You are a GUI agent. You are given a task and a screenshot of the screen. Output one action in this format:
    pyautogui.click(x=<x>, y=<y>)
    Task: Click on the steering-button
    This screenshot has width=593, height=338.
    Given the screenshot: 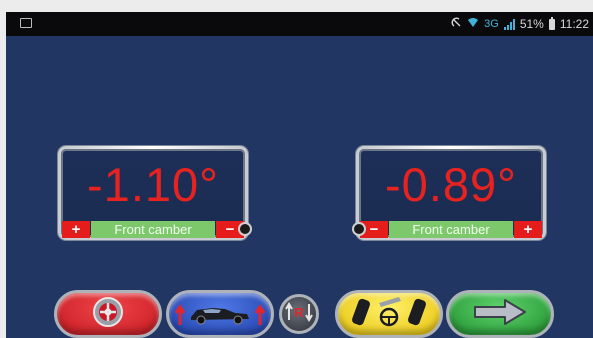 What is the action you would take?
    pyautogui.click(x=108, y=314)
    